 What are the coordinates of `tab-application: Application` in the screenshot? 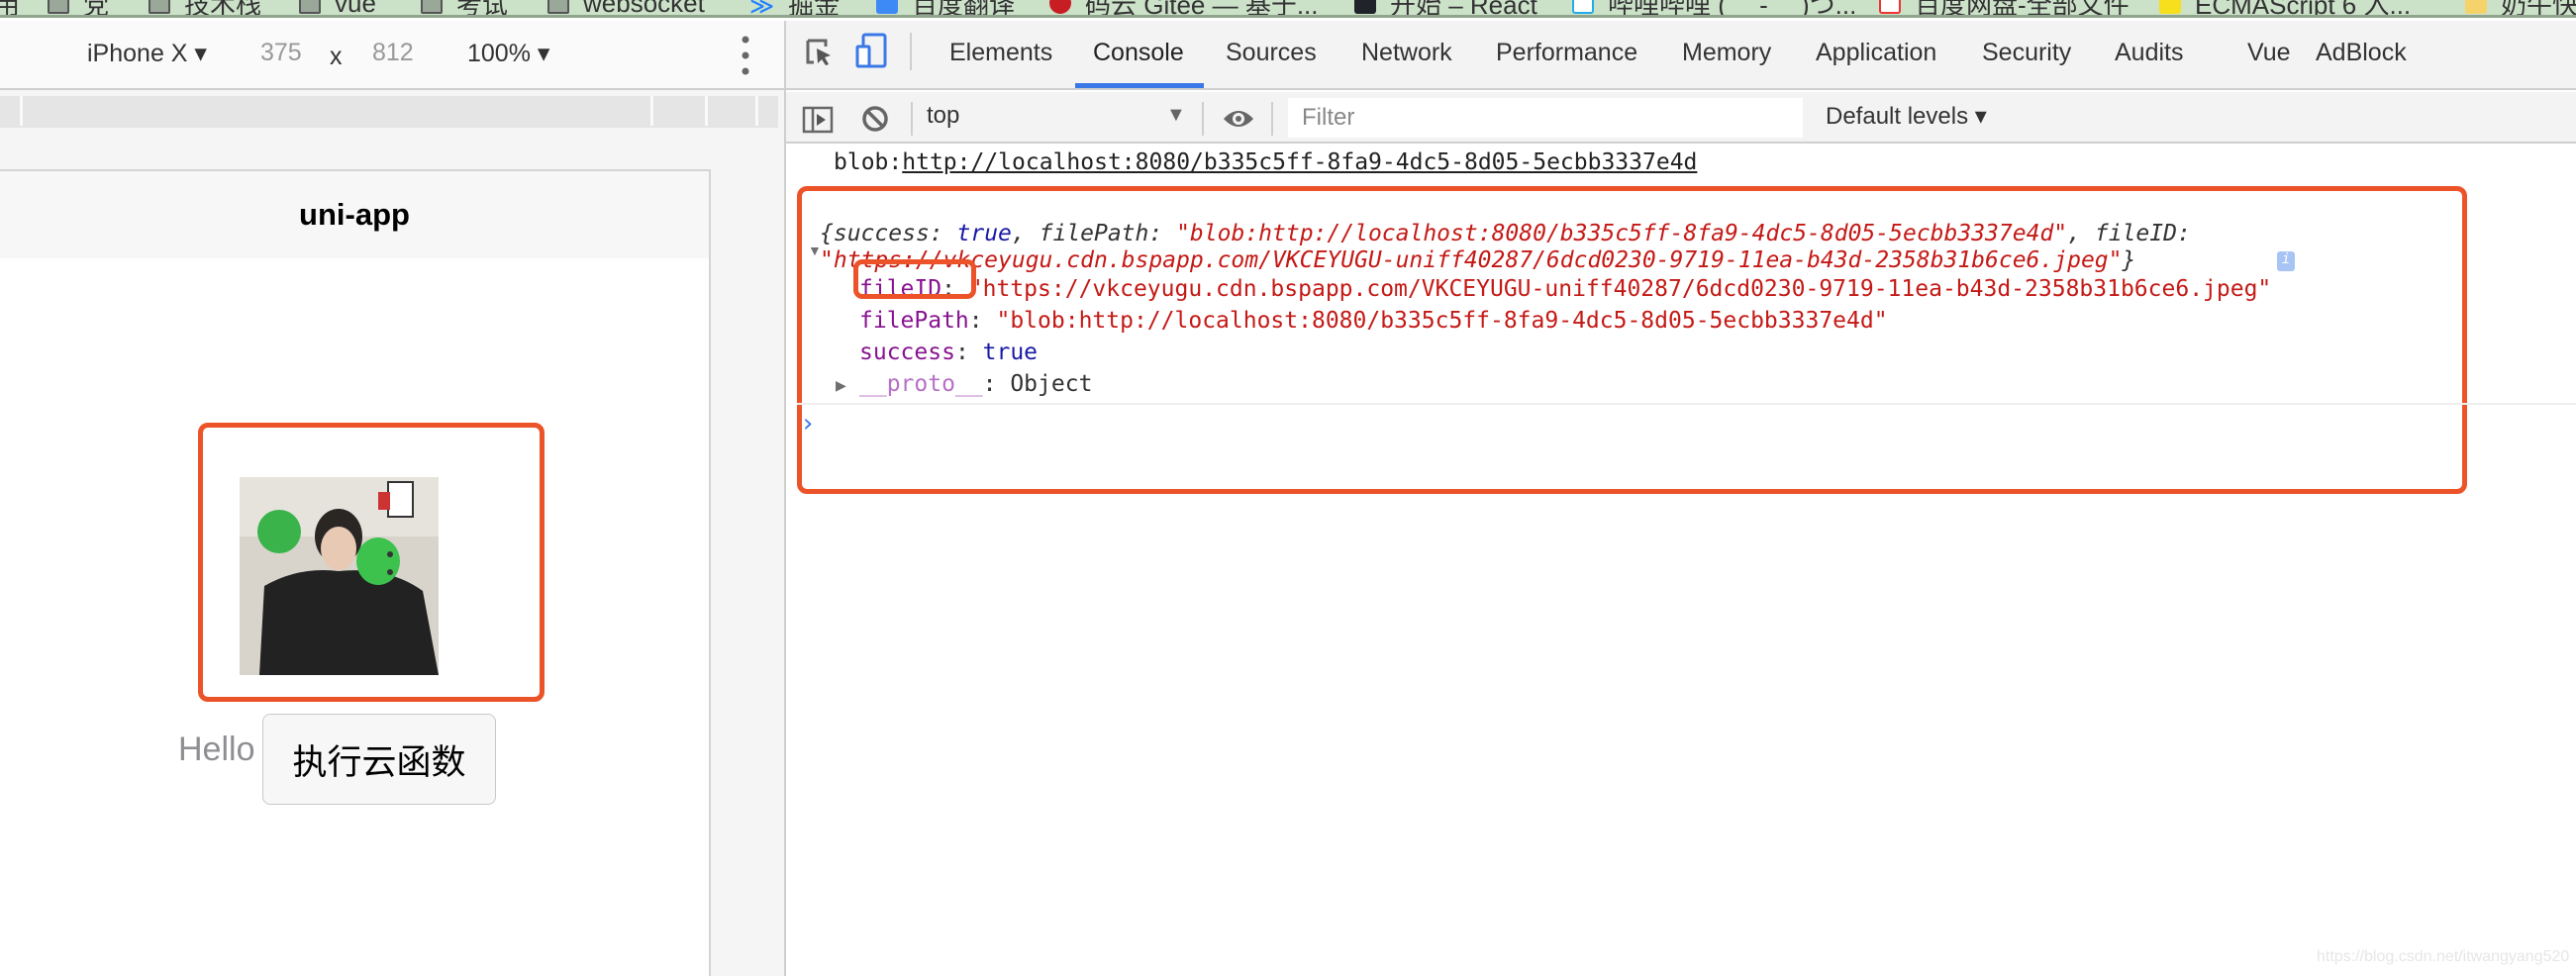 It's located at (1876, 53).